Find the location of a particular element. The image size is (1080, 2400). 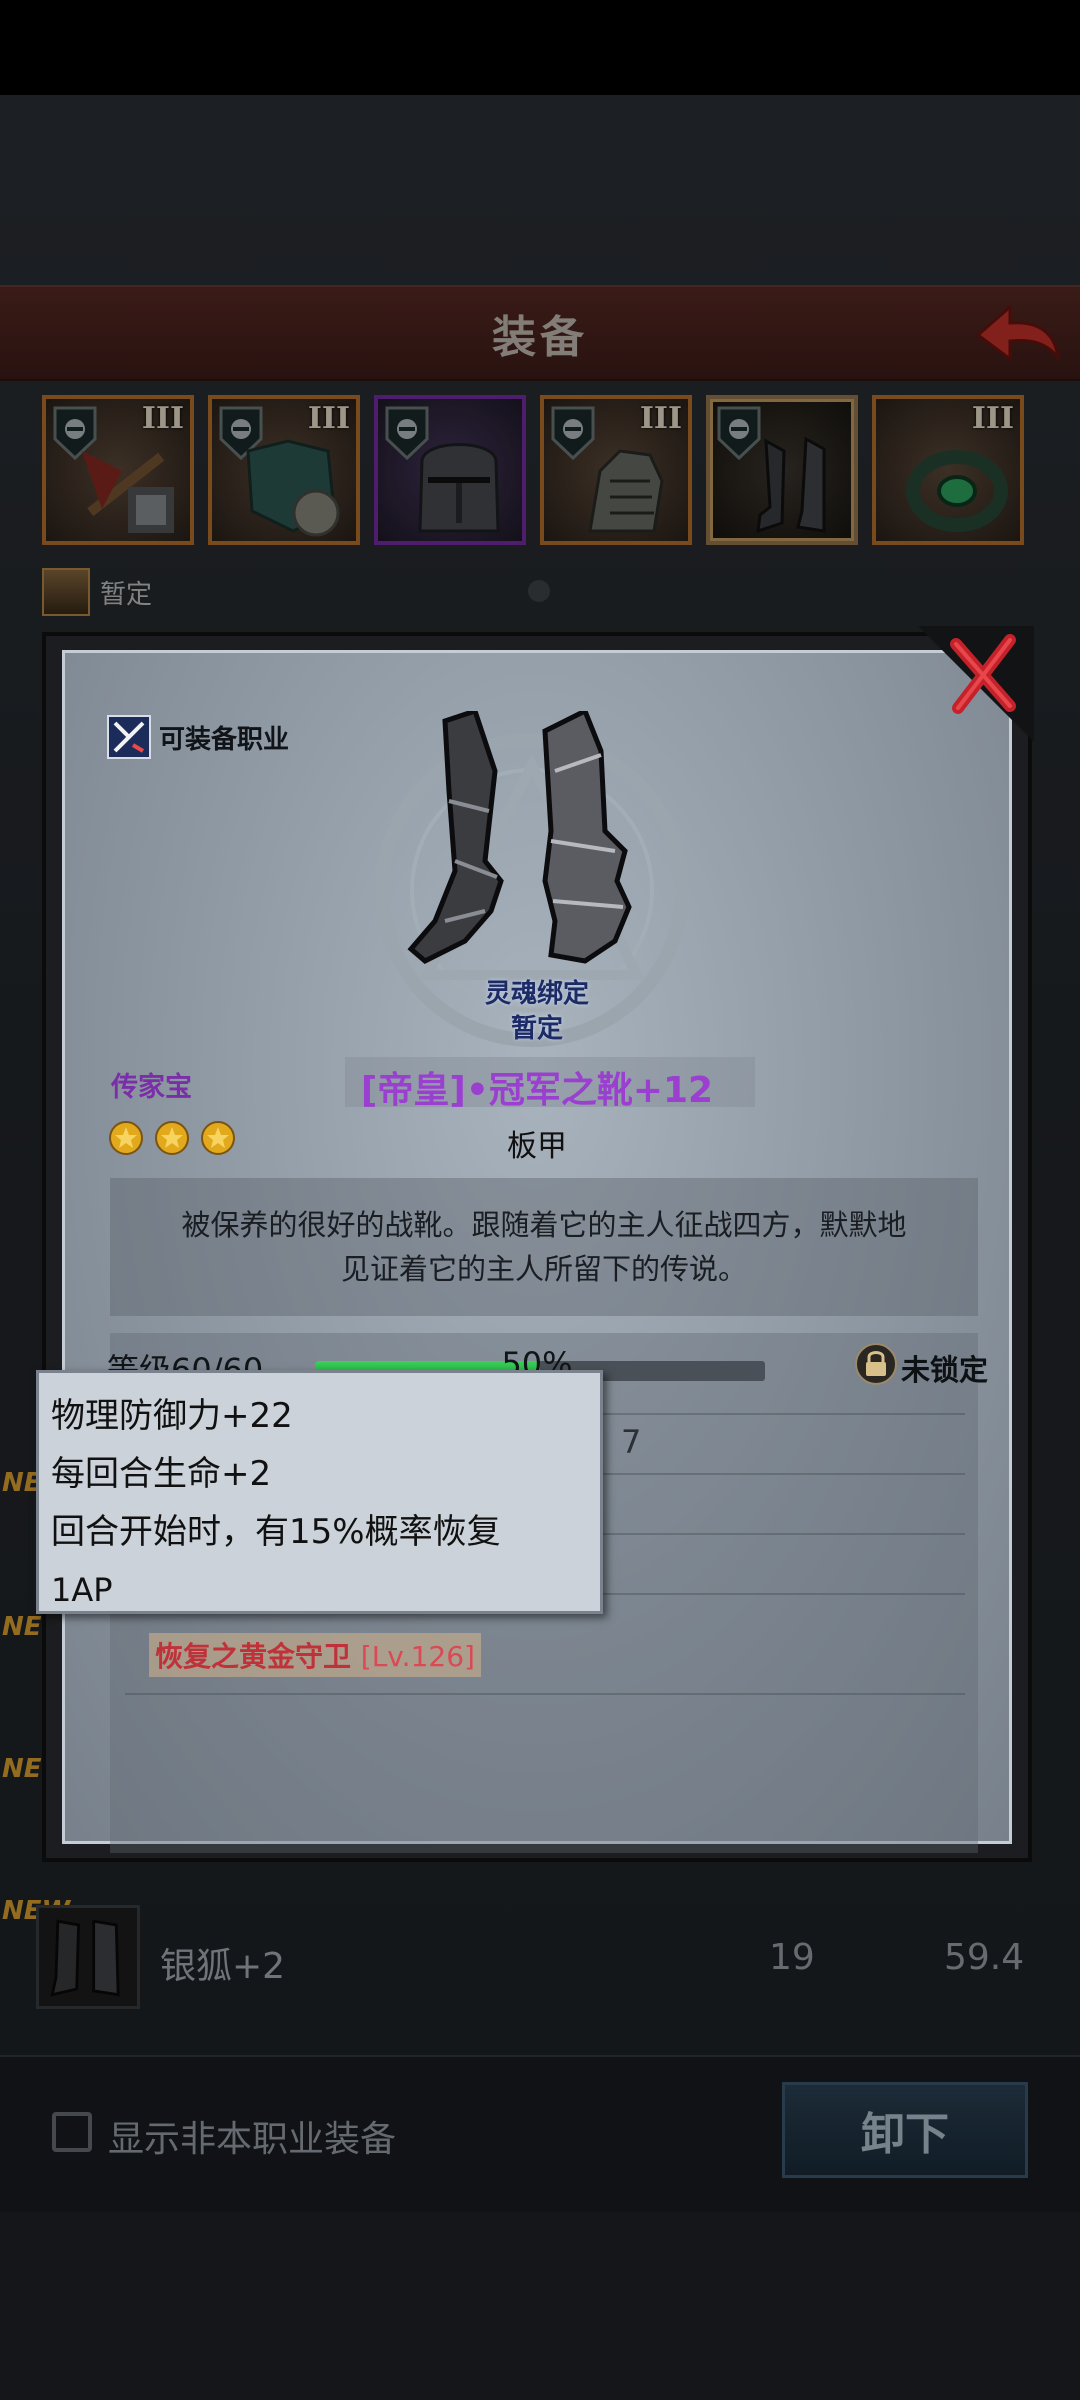

champion-boots-icon is located at coordinates (519, 837).